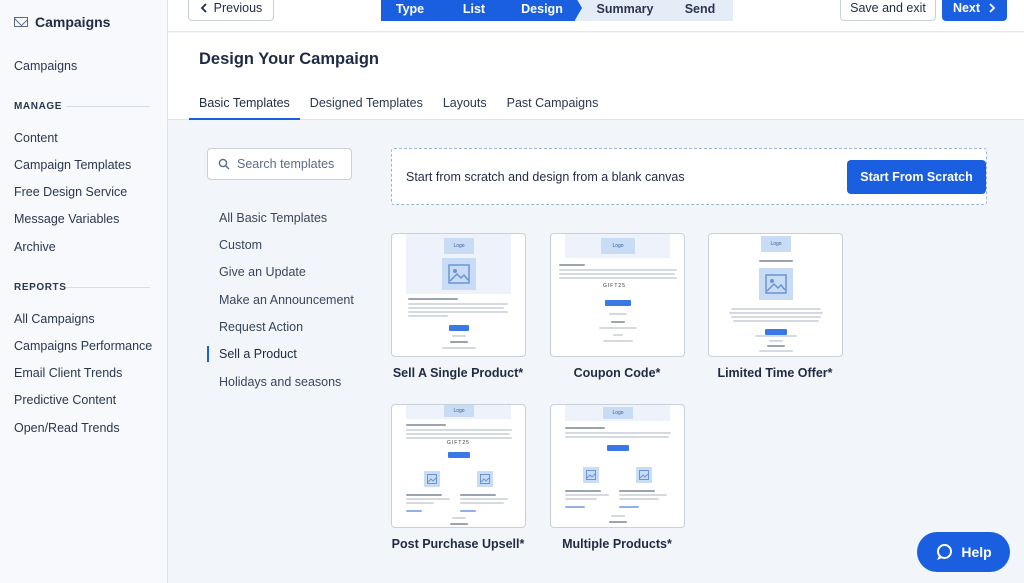 This screenshot has height=583, width=1024. I want to click on sidebar-item-campaigns-performance: Campaigns Performance, so click(83, 346).